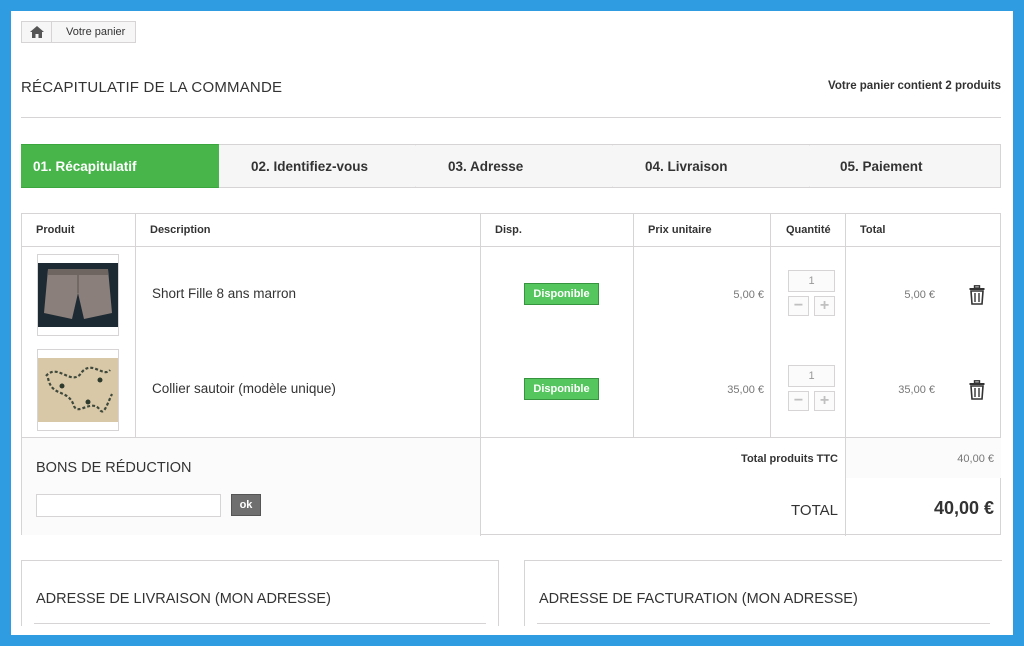 The width and height of the screenshot is (1024, 646). What do you see at coordinates (78, 295) in the screenshot?
I see `product-image-short` at bounding box center [78, 295].